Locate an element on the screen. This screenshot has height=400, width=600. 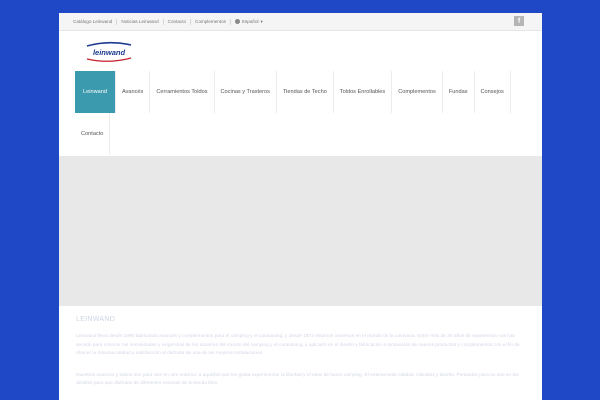
nav-item-cerramientos-toldos: Cerramientos Toldos is located at coordinates (182, 92).